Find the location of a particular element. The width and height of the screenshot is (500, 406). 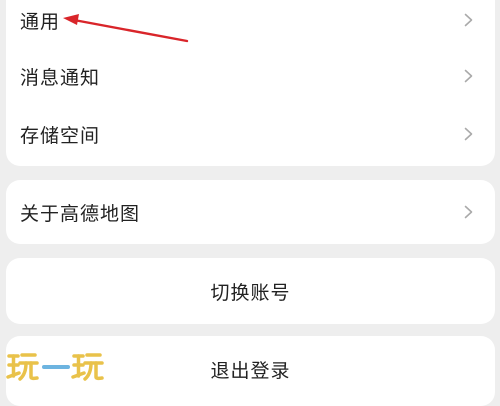

switch-account-row: 切换账号 is located at coordinates (250, 291).